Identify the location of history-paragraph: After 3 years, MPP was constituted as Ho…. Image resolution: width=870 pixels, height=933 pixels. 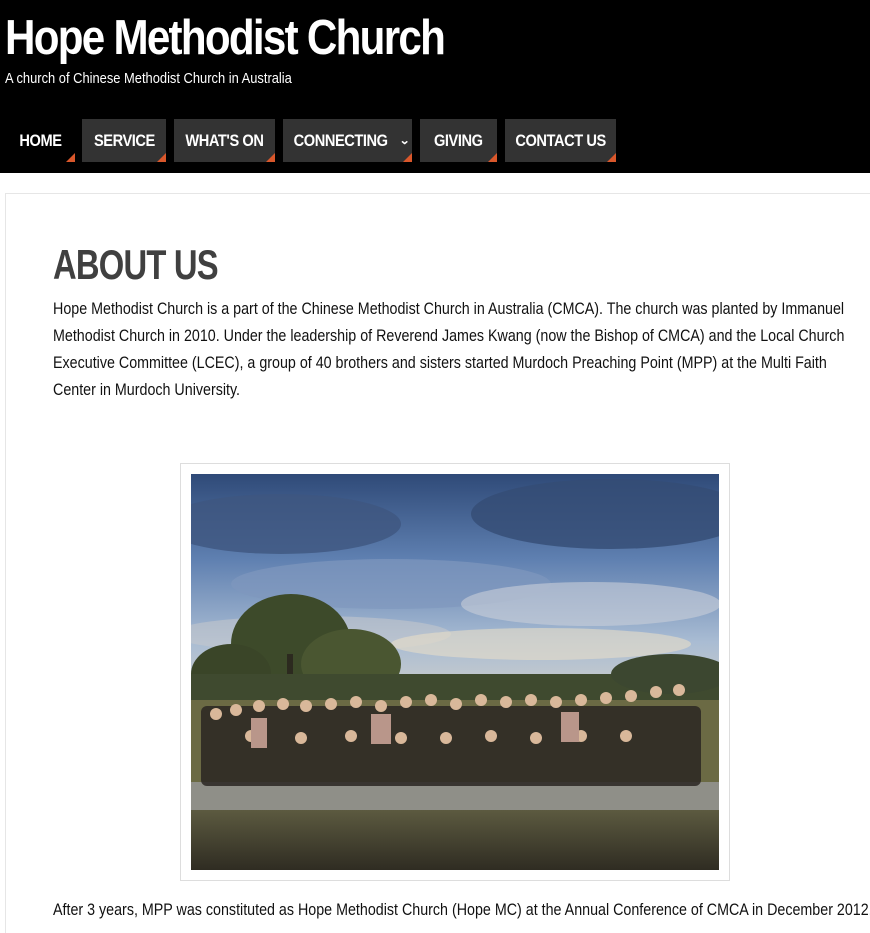
(461, 909).